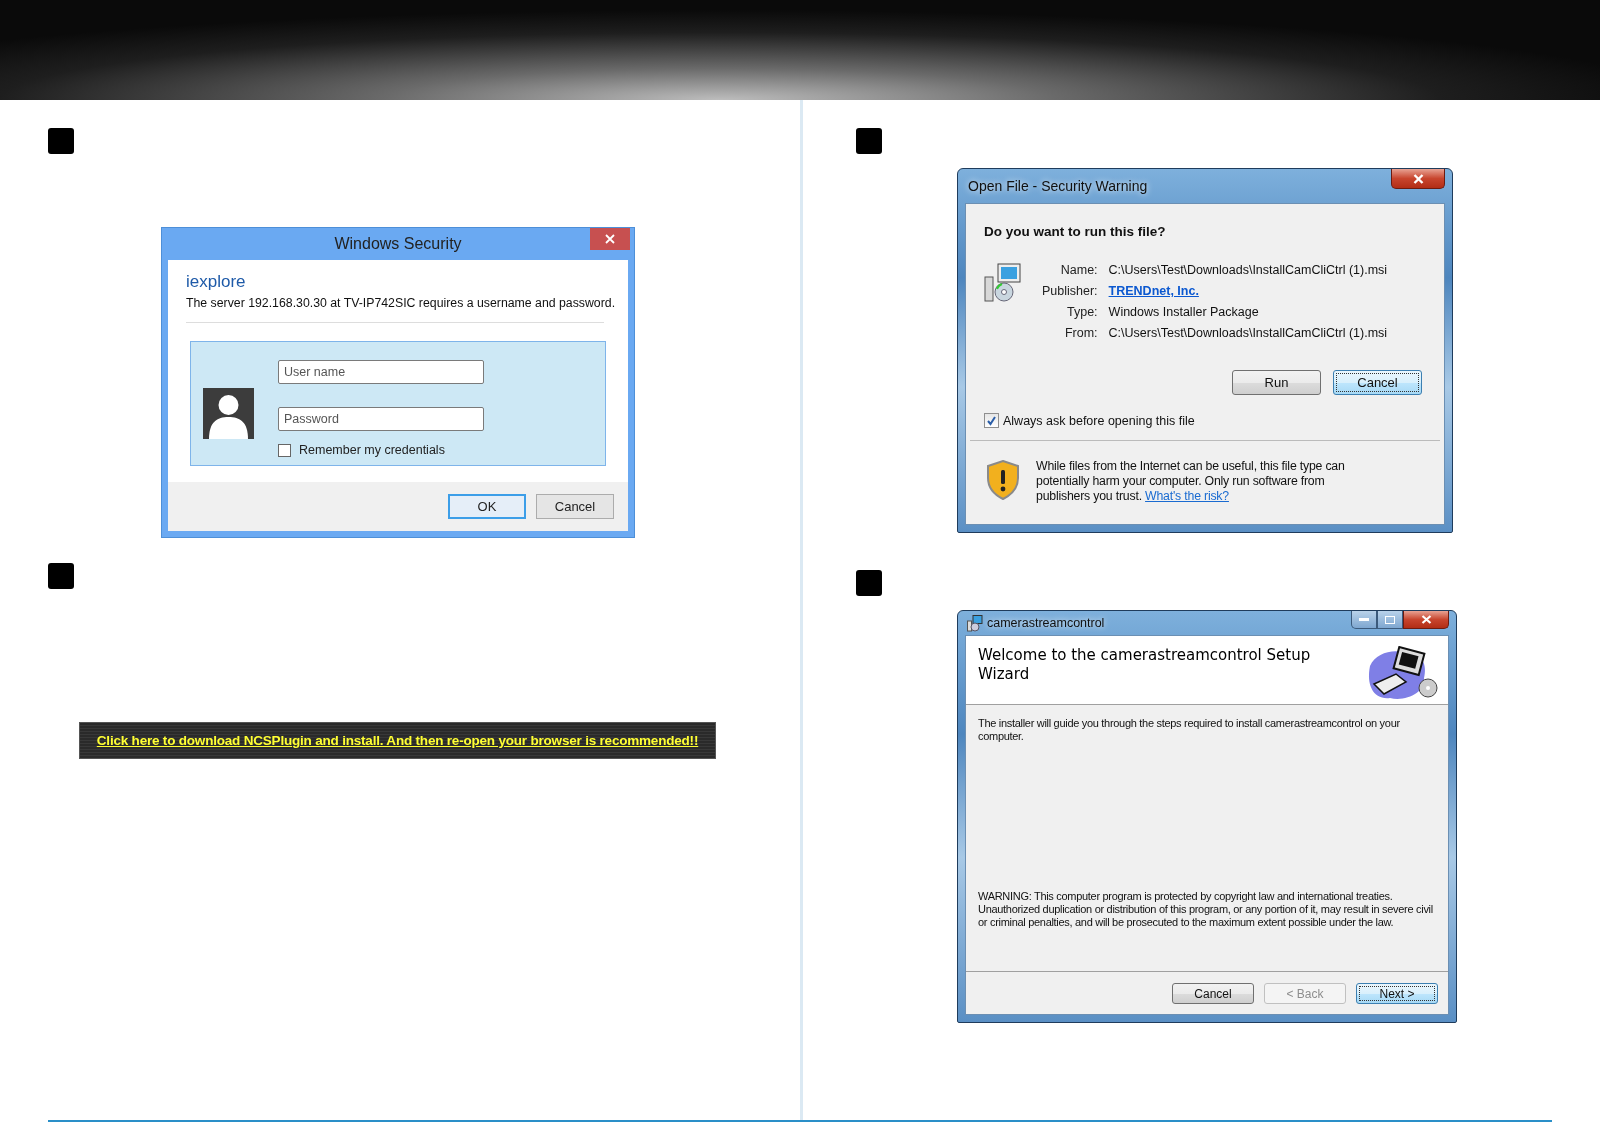 The image size is (1600, 1122). Describe the element at coordinates (1213, 993) in the screenshot. I see `wizard-button: Cancel` at that location.